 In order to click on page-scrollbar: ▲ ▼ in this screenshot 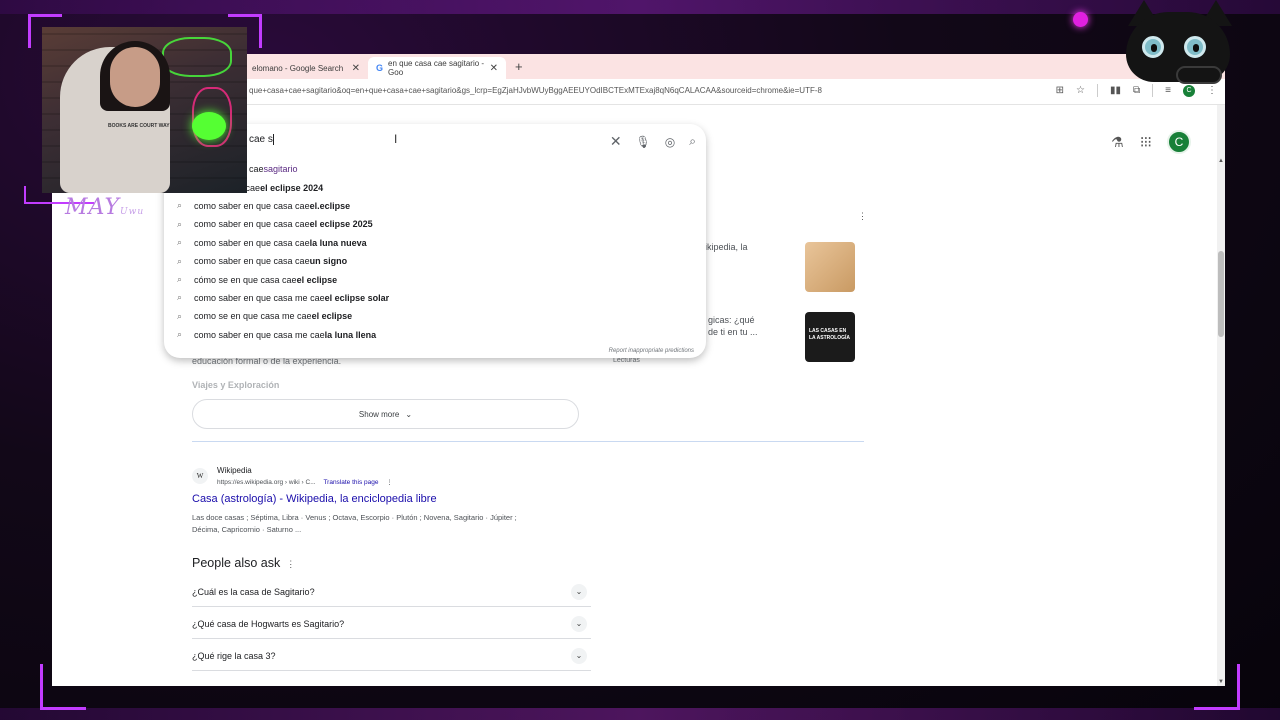, I will do `click(1221, 395)`.